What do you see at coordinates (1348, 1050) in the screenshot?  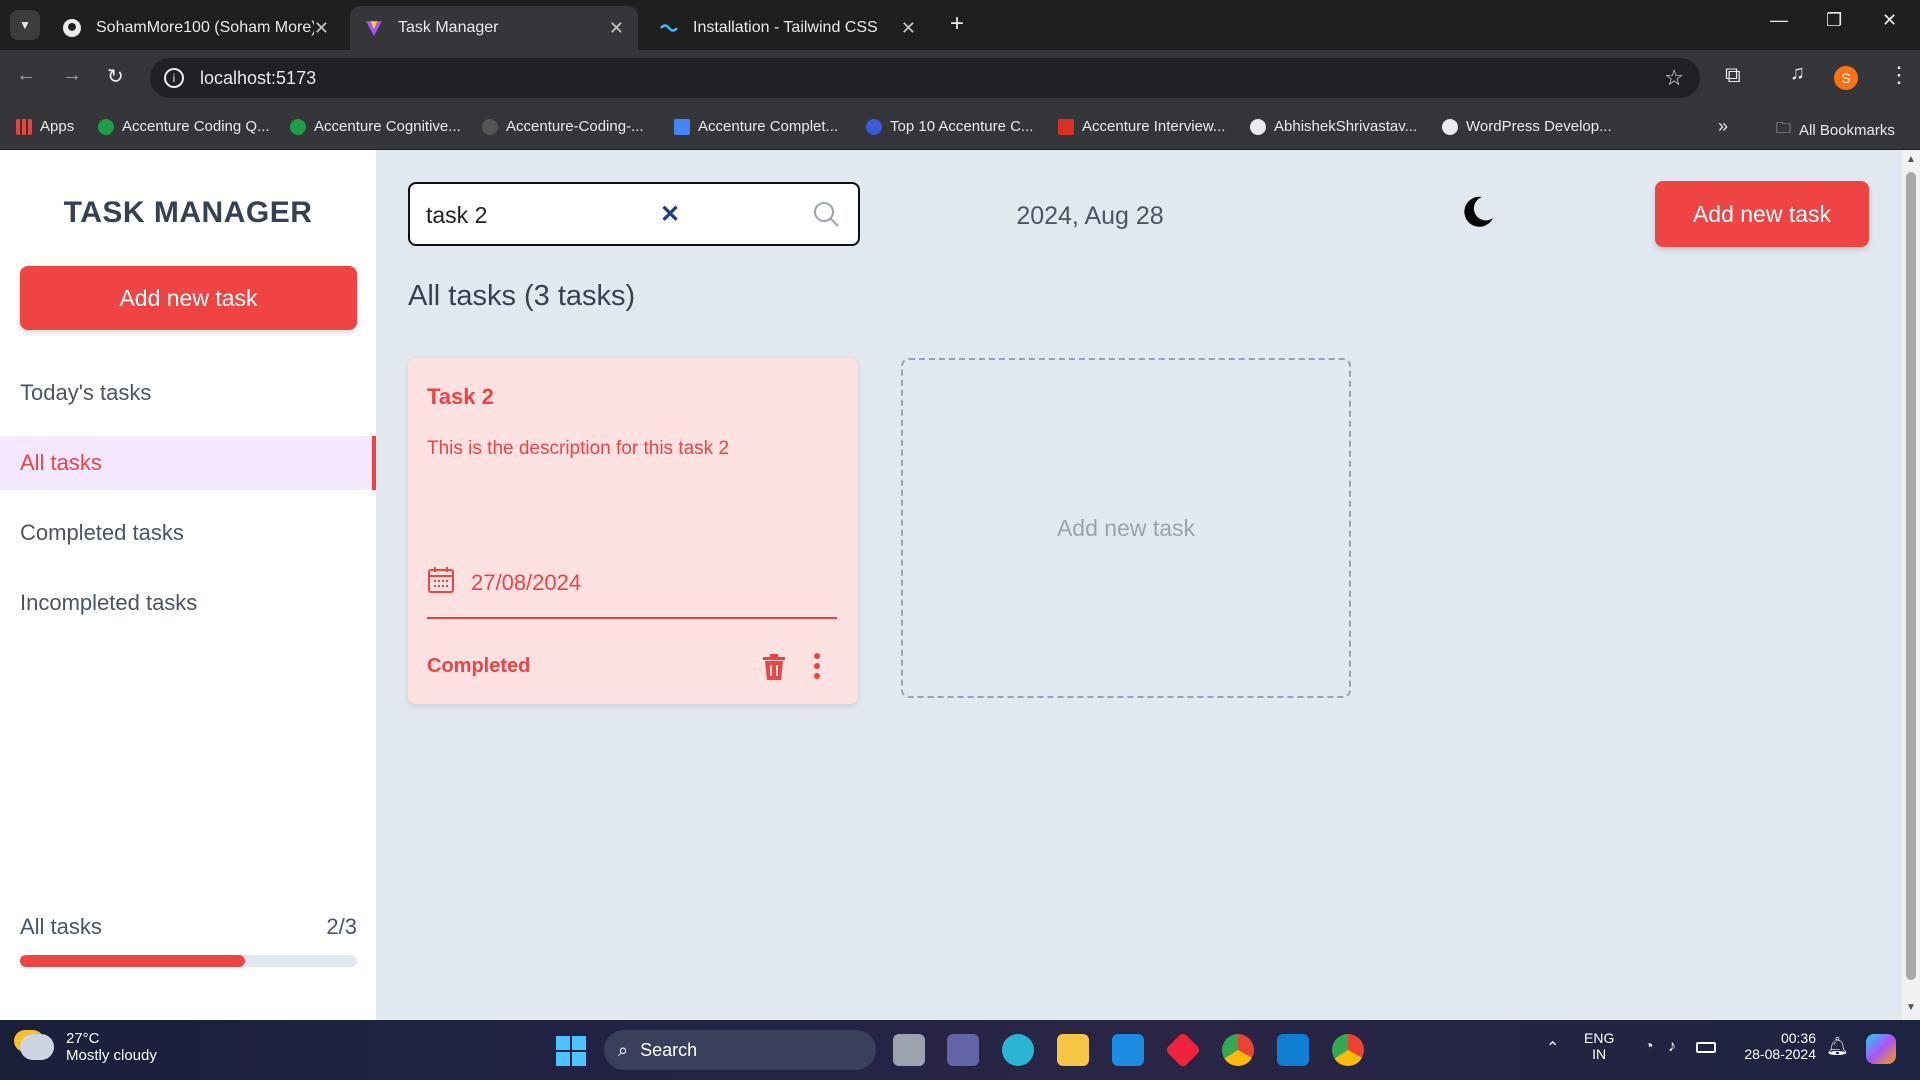 I see `chrome-profile-icon` at bounding box center [1348, 1050].